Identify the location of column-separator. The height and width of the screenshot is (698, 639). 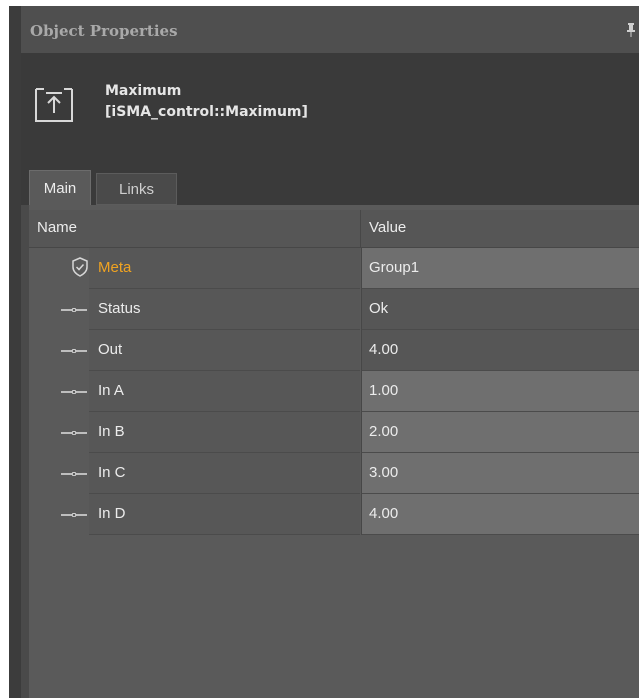
(360, 228).